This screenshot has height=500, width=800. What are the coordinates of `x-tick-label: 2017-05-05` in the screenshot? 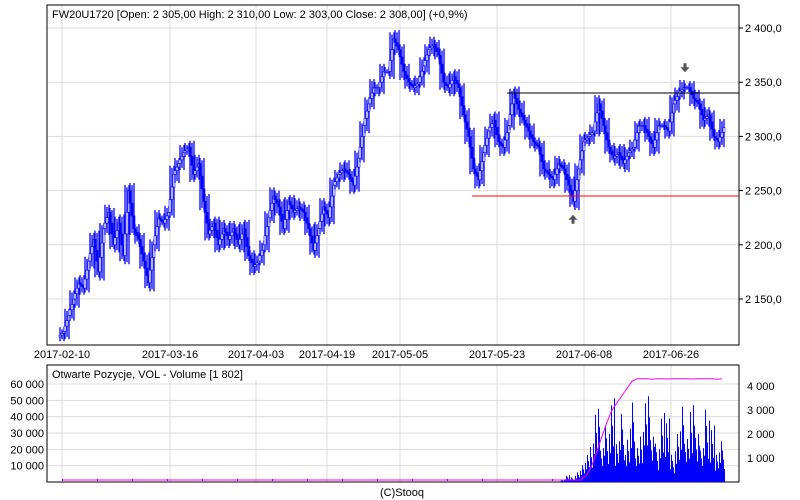 It's located at (400, 355).